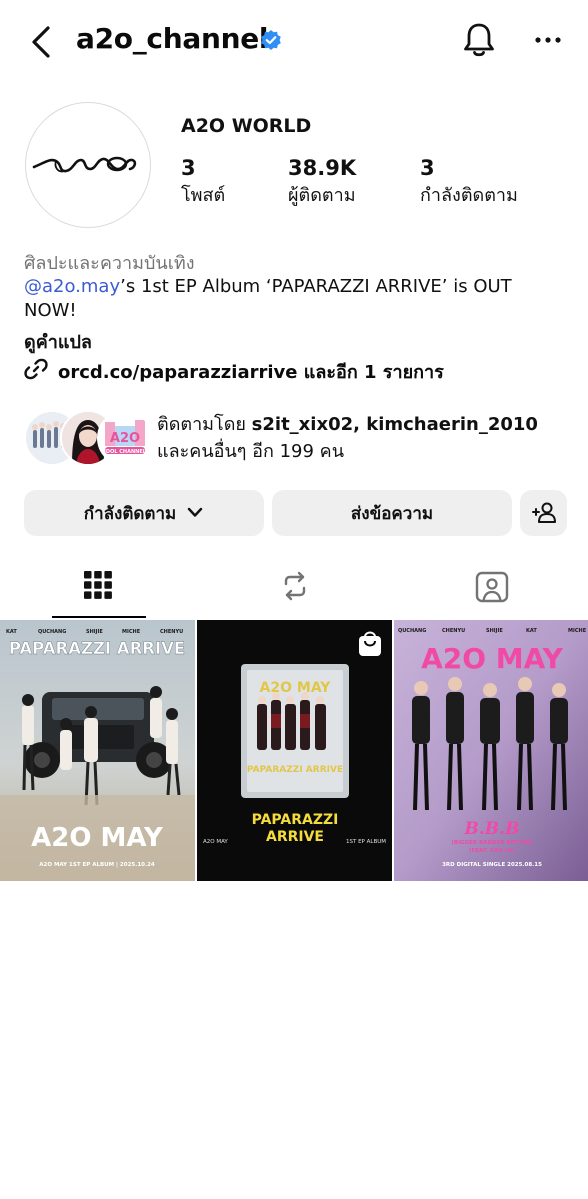  I want to click on following-button: กำลังติดตาม, so click(144, 513).